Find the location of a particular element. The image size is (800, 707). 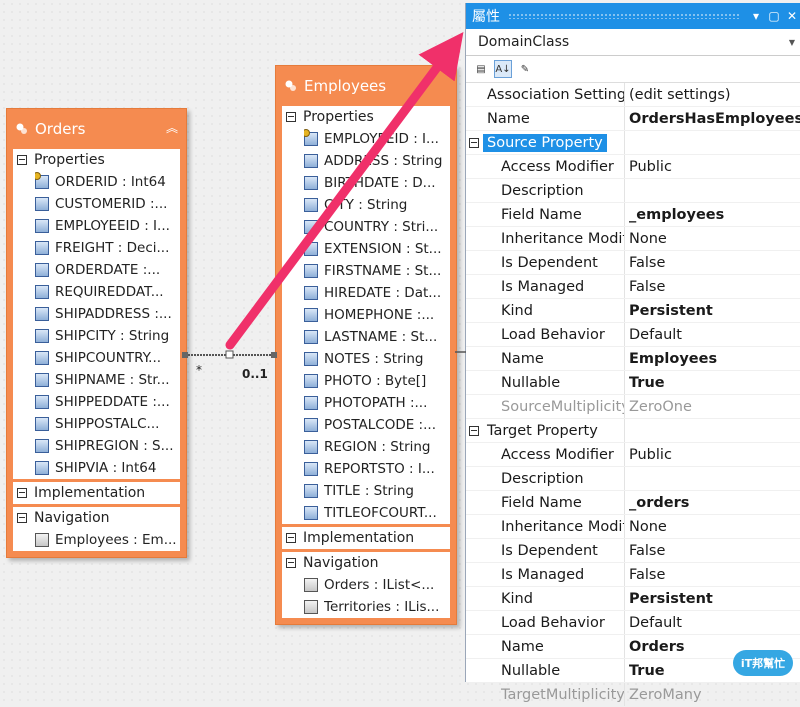

property-value: _orders is located at coordinates (657, 503).